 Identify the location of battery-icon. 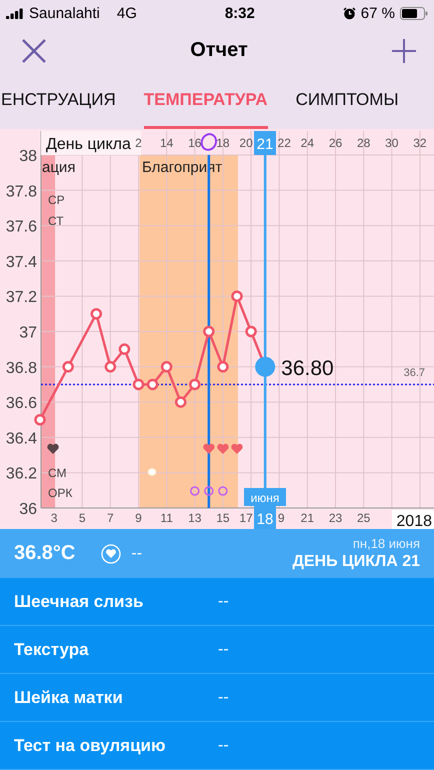
(414, 13).